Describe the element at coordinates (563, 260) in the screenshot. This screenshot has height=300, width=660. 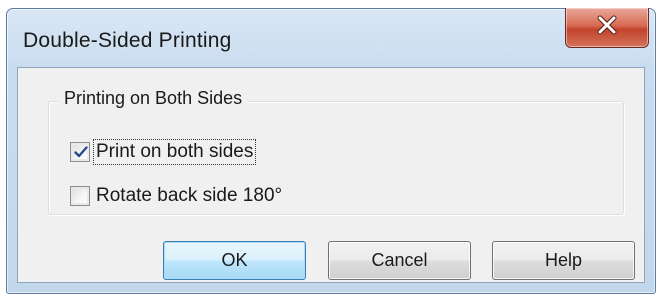
I see `help-button: Help` at that location.